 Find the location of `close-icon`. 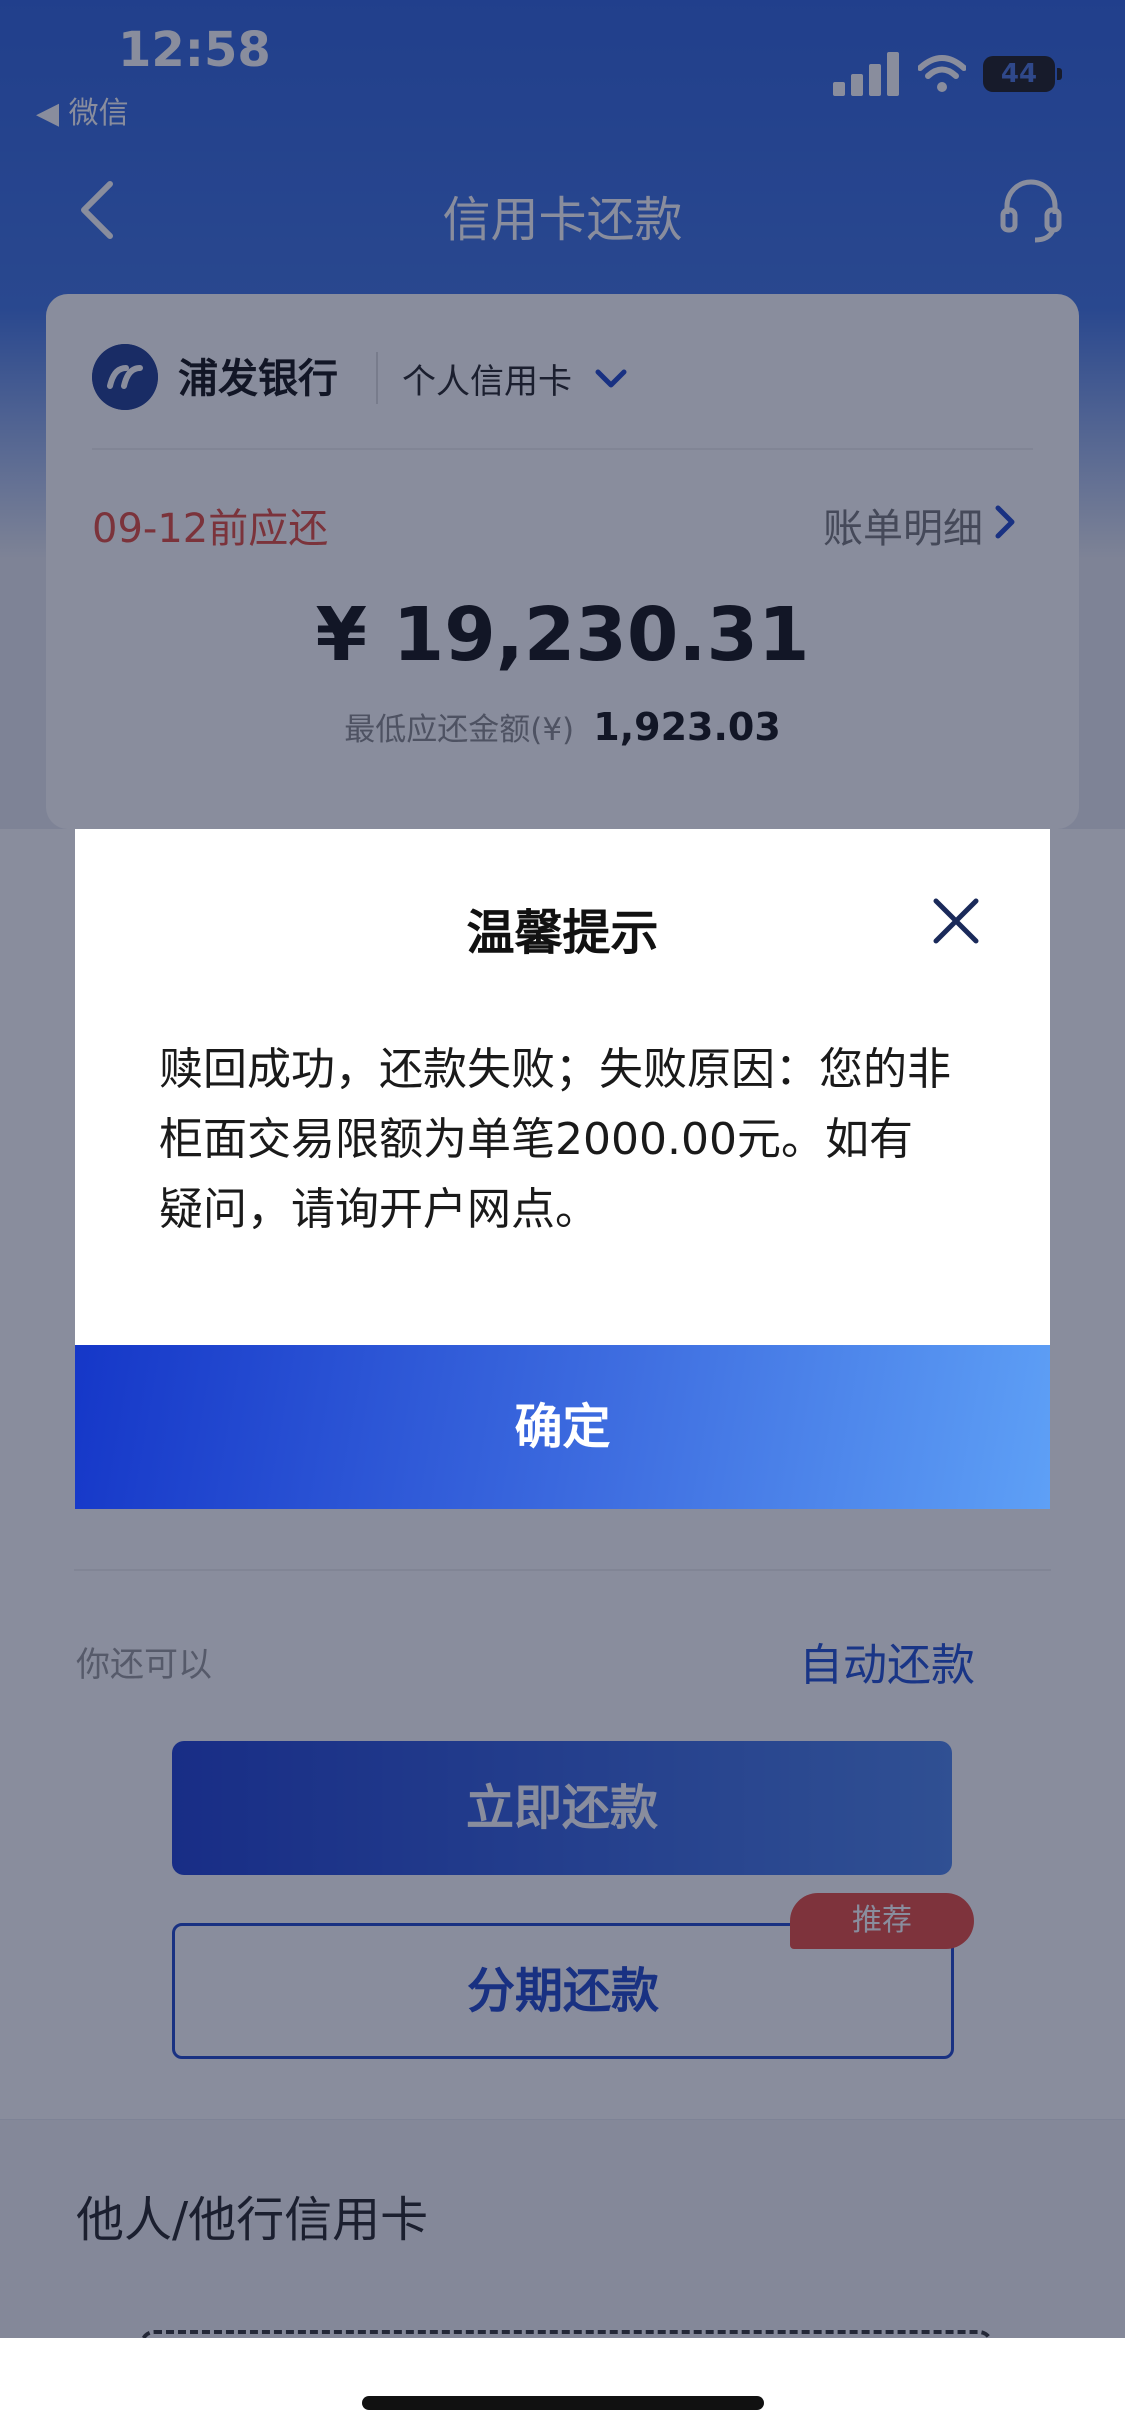

close-icon is located at coordinates (956, 921).